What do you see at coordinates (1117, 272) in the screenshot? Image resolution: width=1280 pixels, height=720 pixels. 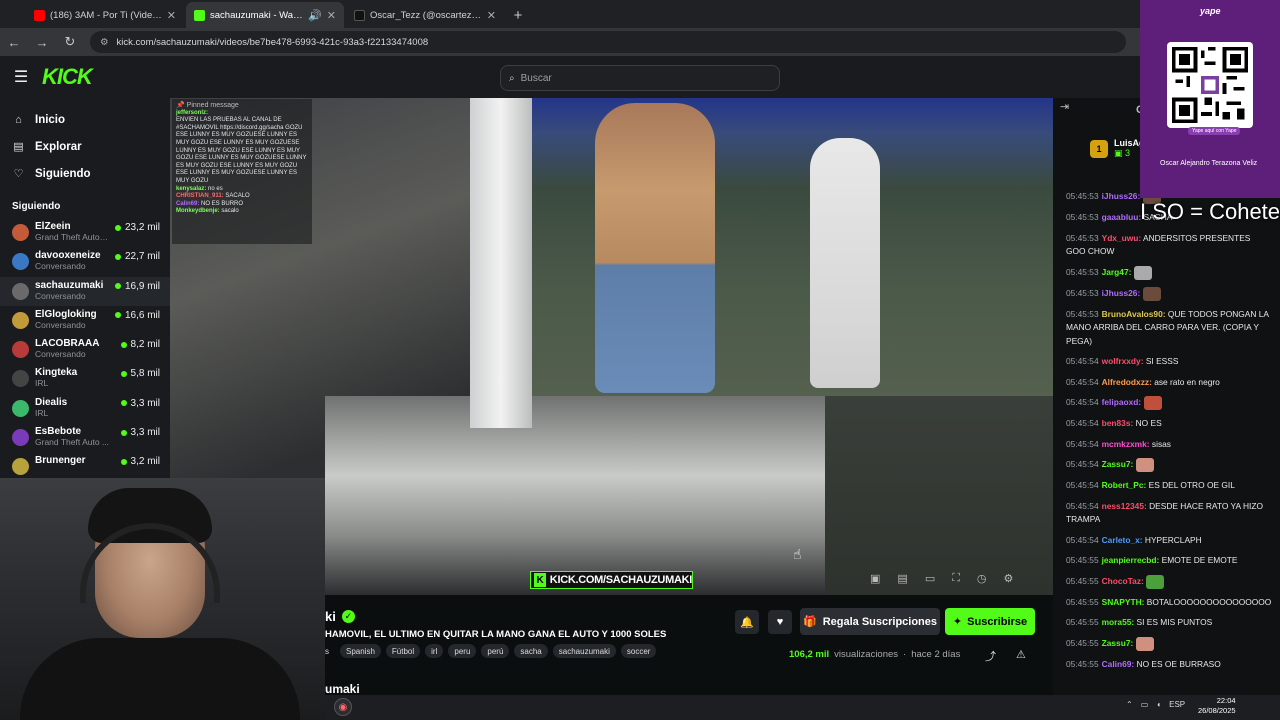 I see `message-username: Jarg47:` at bounding box center [1117, 272].